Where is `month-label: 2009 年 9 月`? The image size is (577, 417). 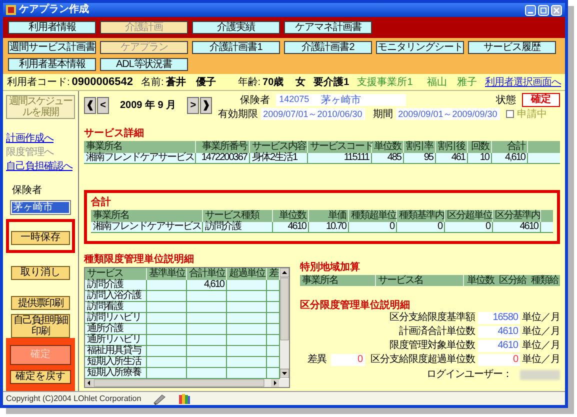 month-label: 2009 年 9 月 is located at coordinates (148, 105).